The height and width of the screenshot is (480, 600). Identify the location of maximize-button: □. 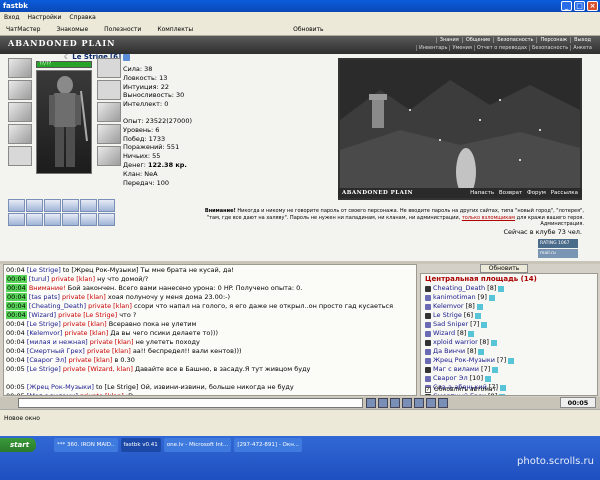
(579, 6).